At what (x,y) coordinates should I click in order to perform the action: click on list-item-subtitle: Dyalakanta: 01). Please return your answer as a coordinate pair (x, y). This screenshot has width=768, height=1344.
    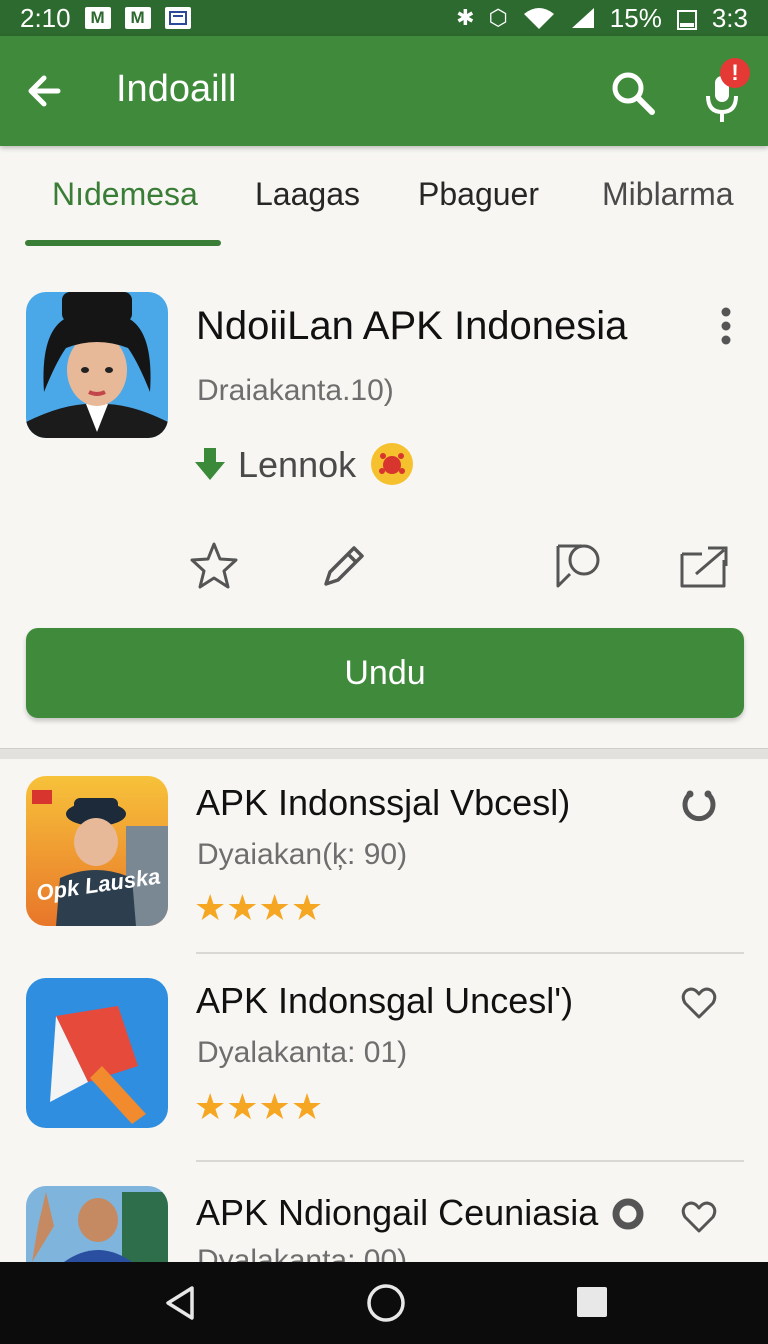
    Looking at the image, I should click on (302, 1052).